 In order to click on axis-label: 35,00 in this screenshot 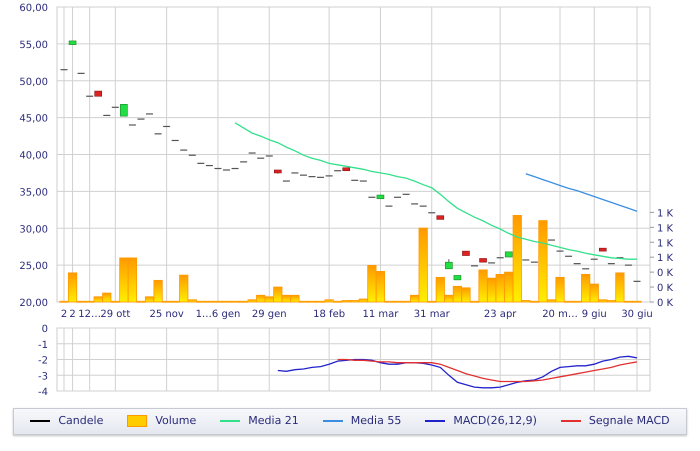, I will do `click(33, 192)`.